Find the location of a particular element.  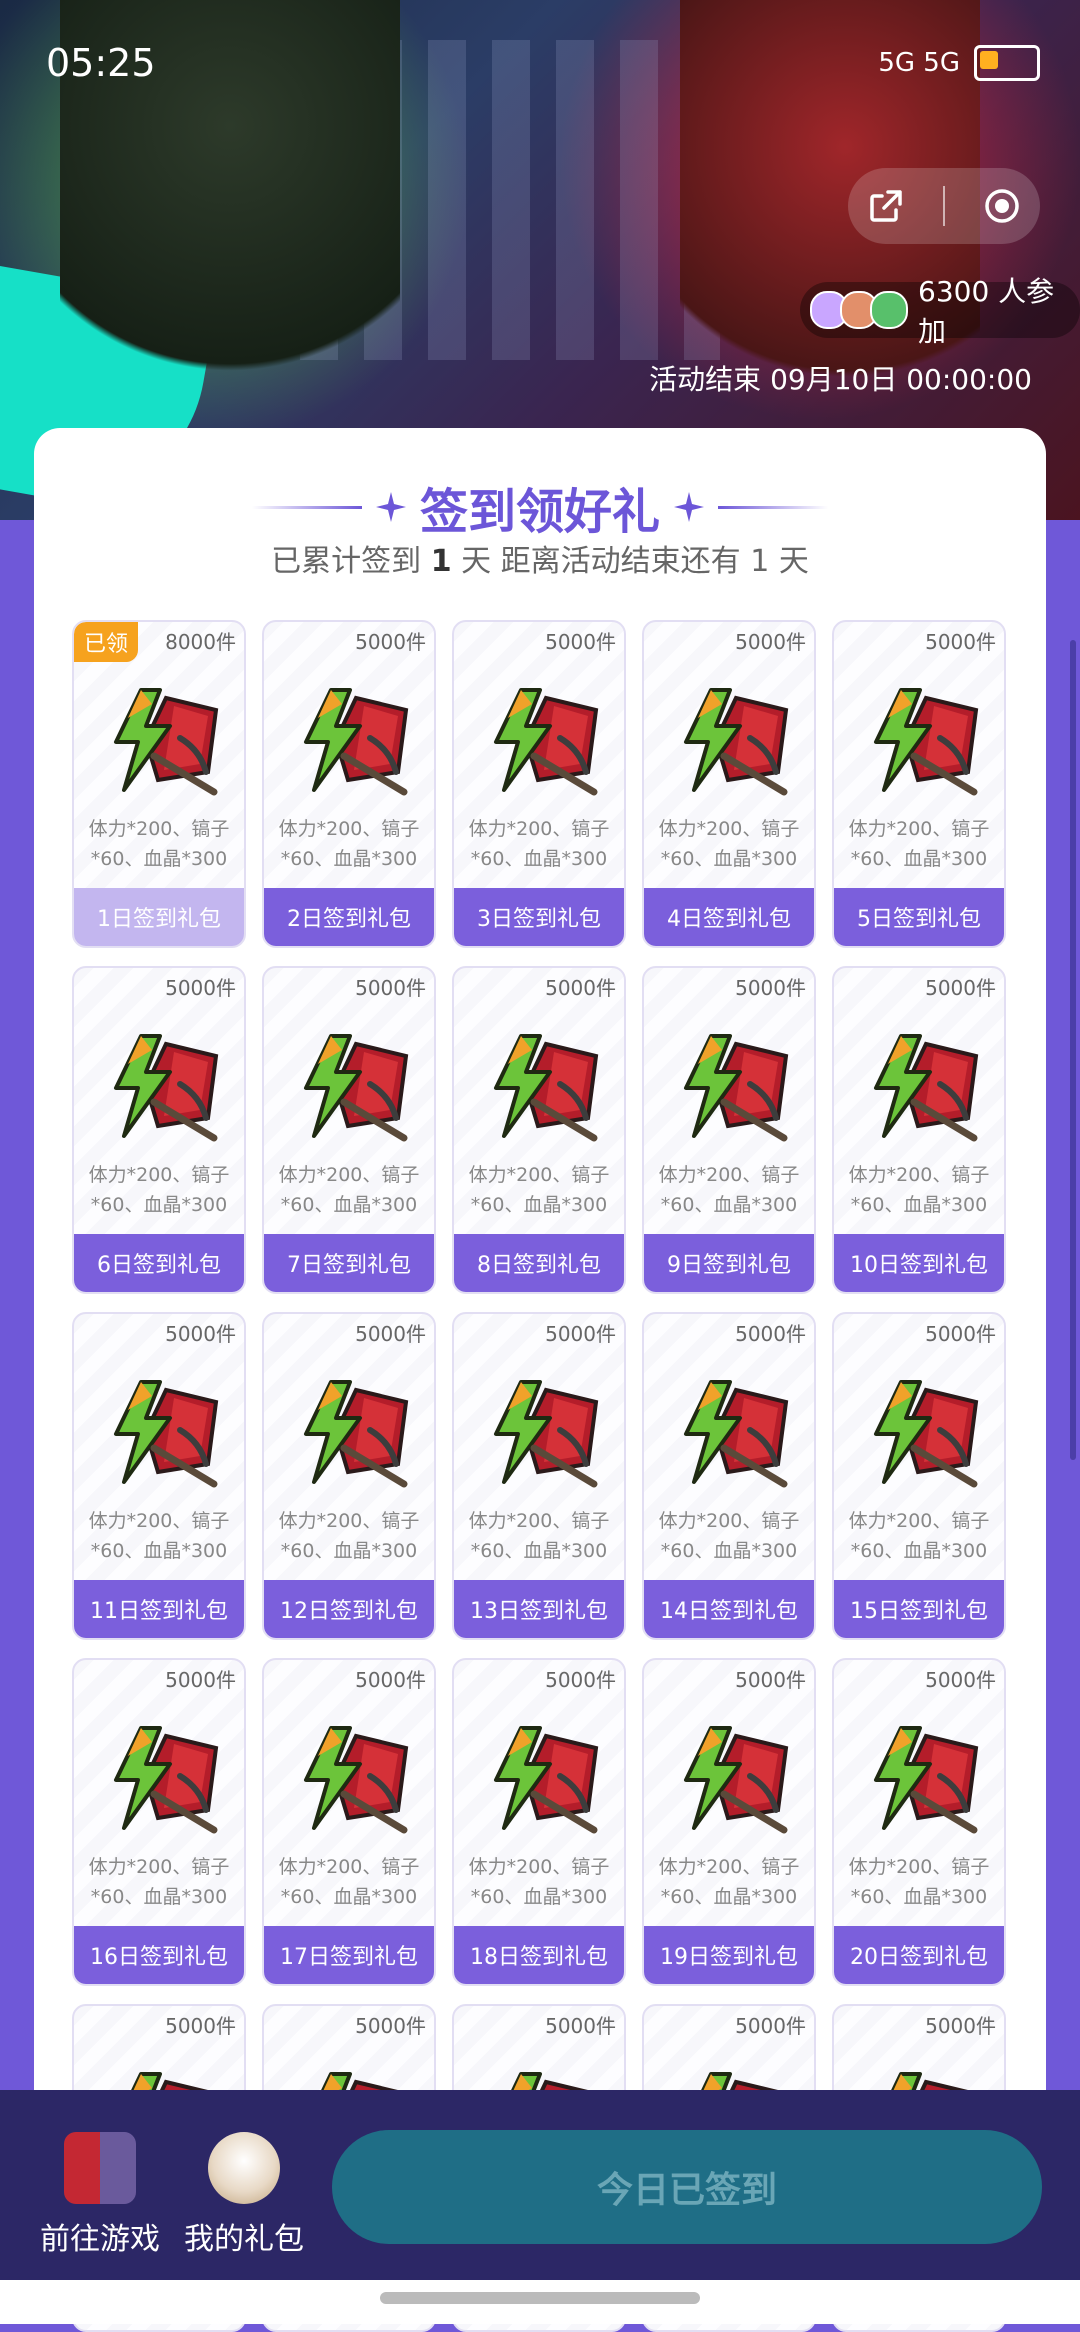

home-indicator is located at coordinates (540, 2298).